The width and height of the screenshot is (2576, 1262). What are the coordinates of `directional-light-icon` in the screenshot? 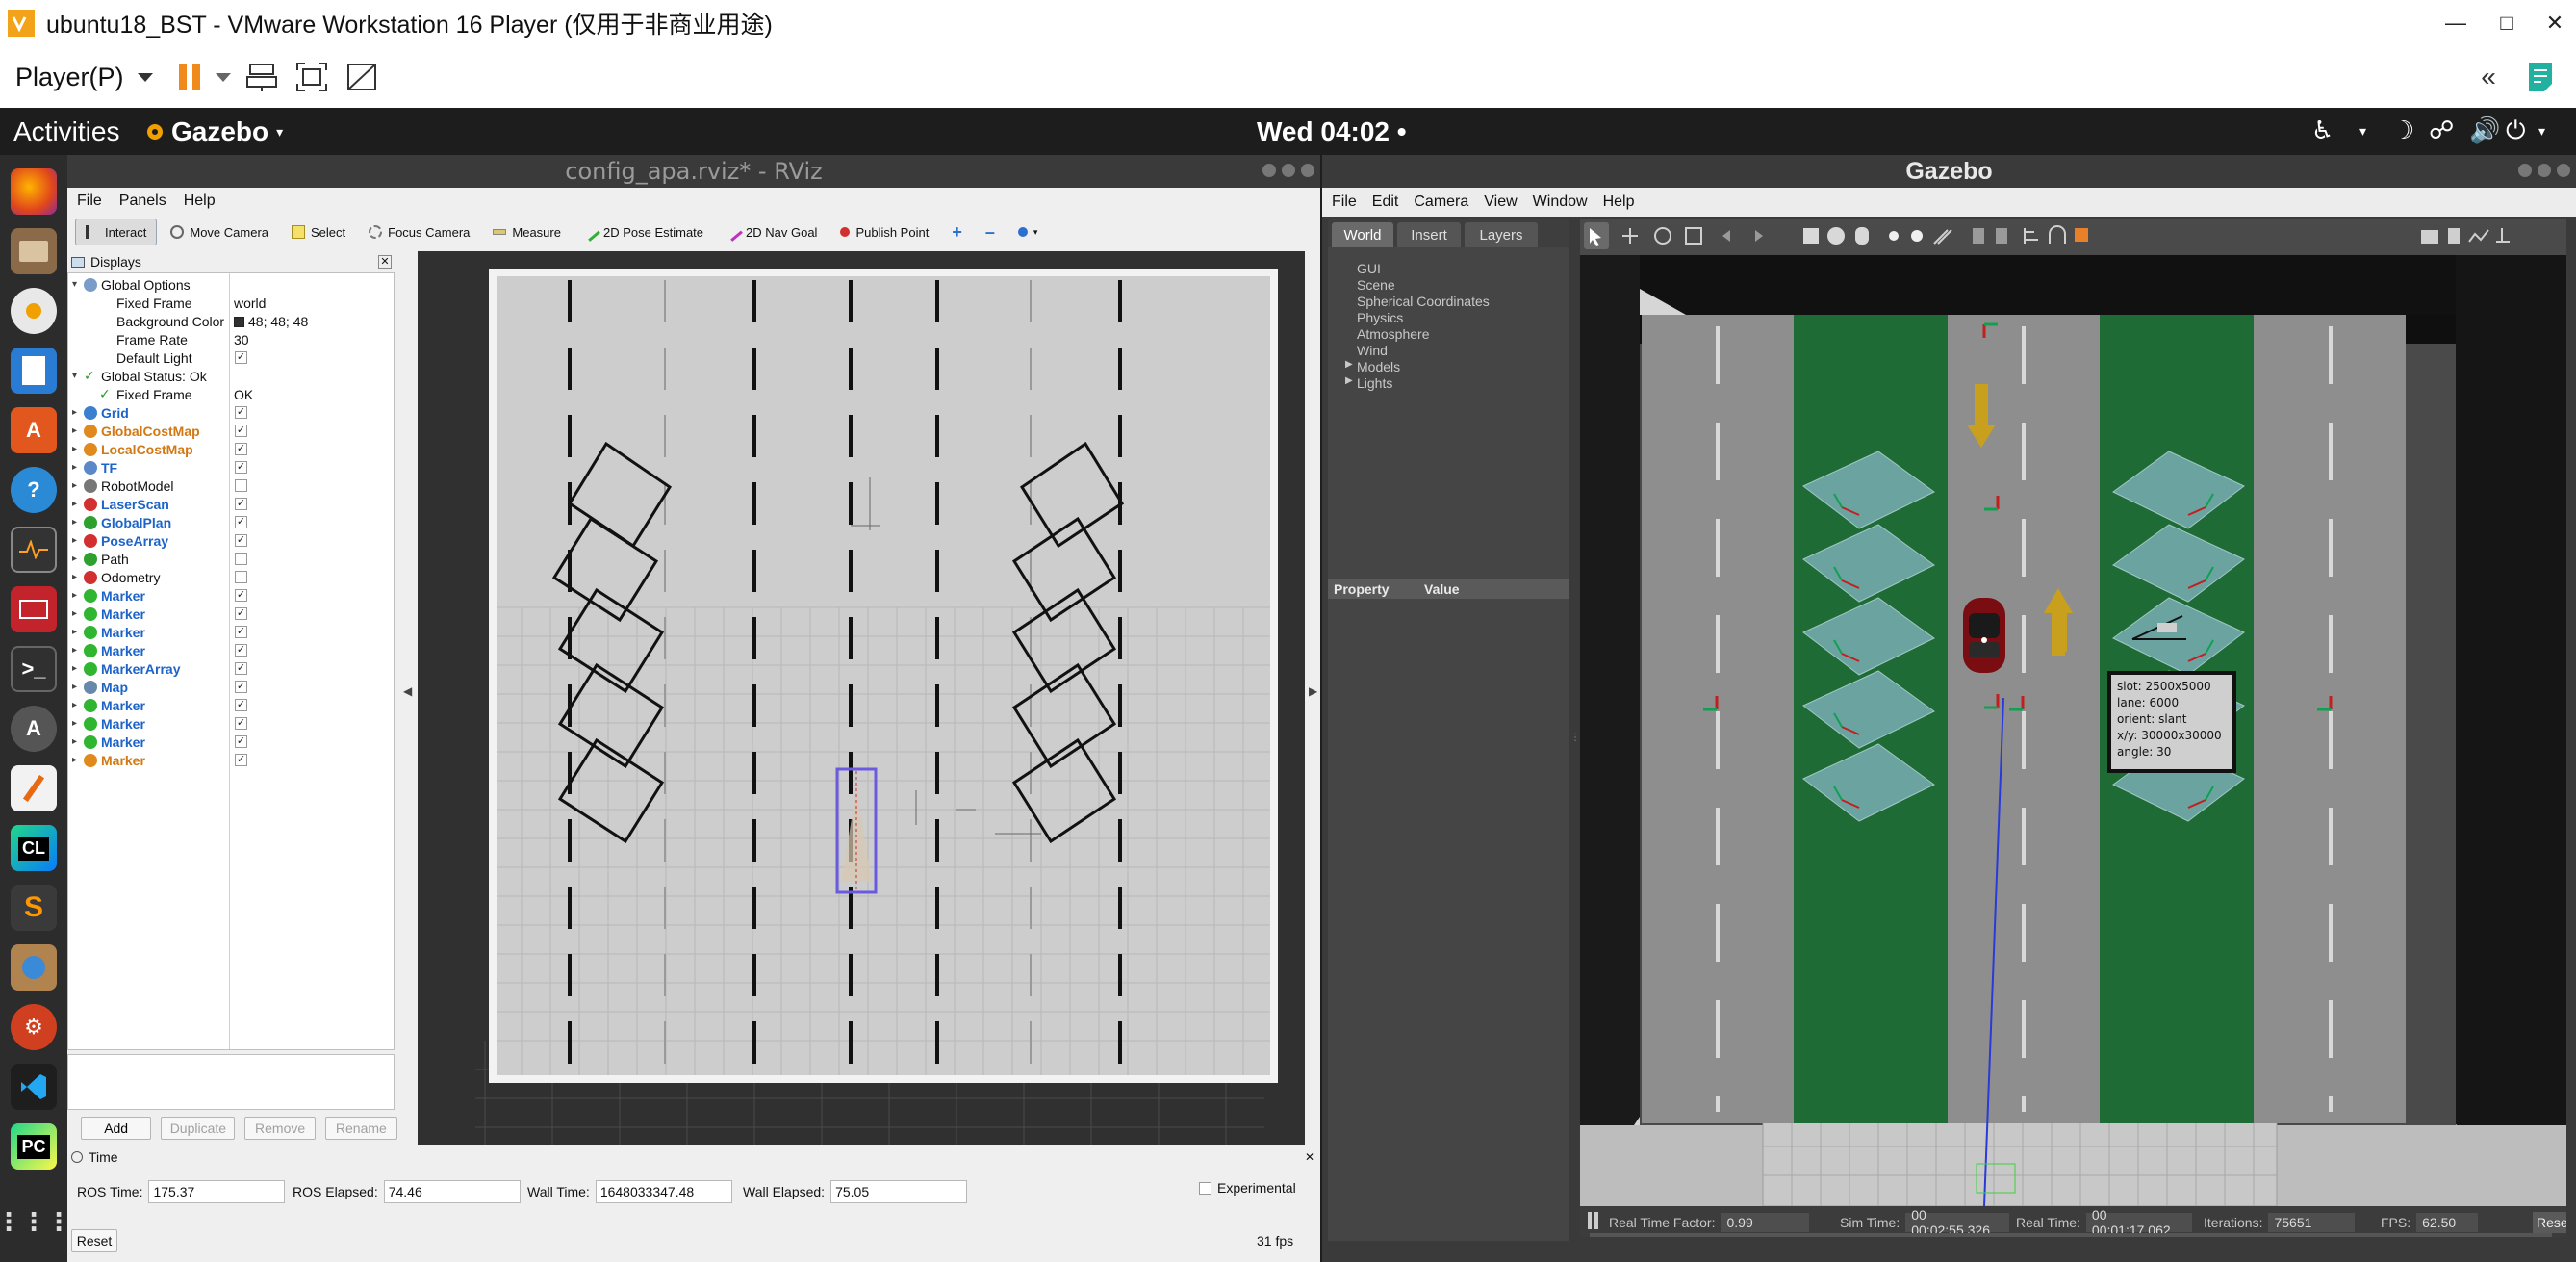 It's located at (1943, 237).